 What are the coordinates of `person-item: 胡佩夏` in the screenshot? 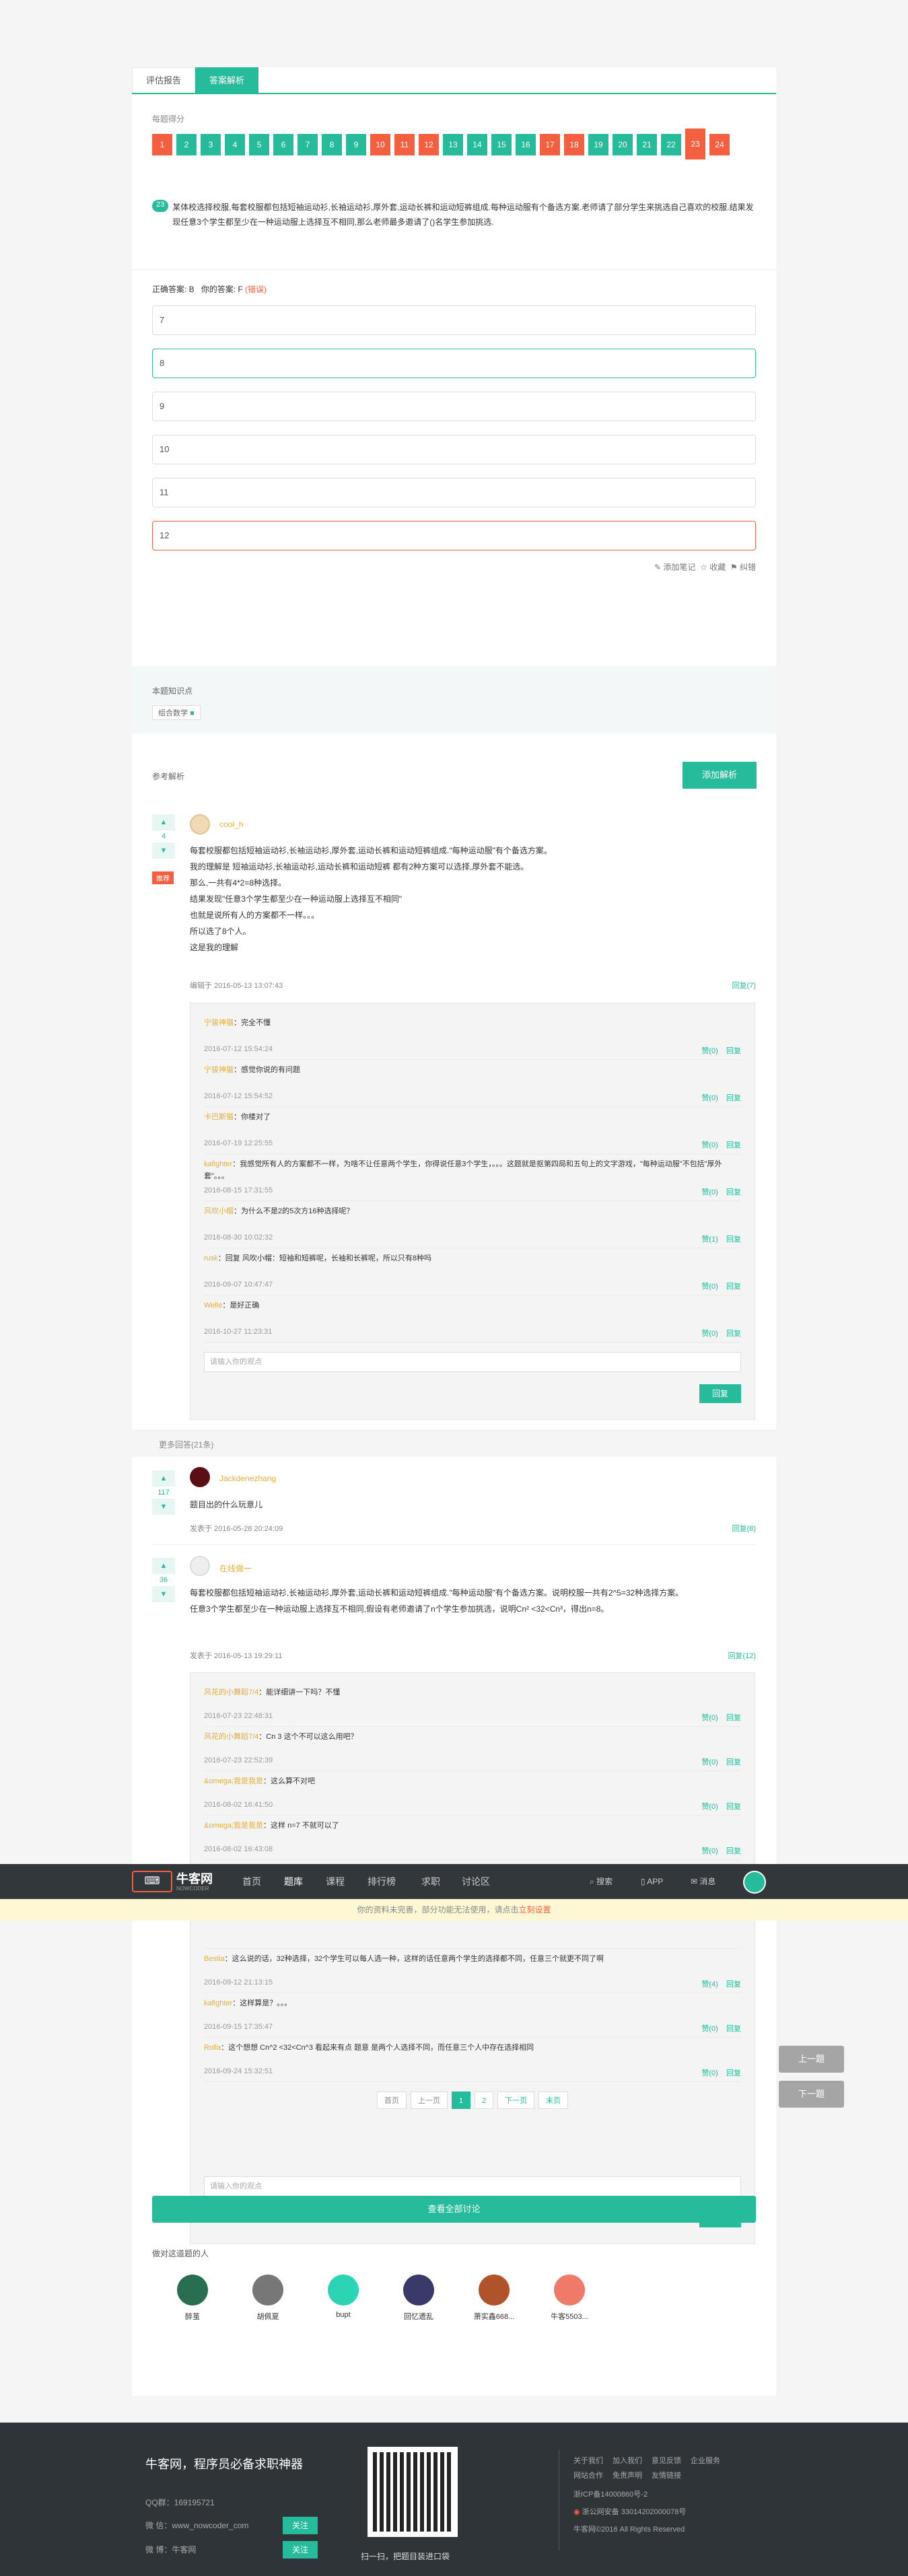 It's located at (268, 2298).